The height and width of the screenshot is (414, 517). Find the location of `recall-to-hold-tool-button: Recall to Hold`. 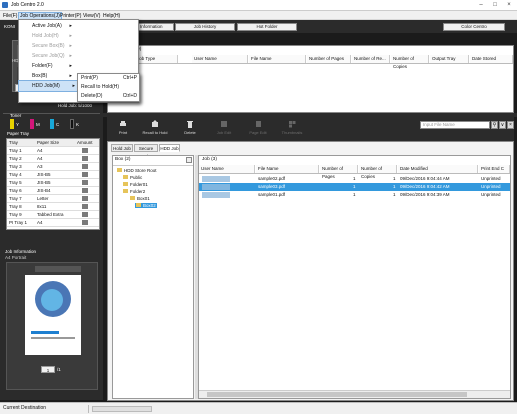

recall-to-hold-tool-button: Recall to Hold is located at coordinates (155, 130).